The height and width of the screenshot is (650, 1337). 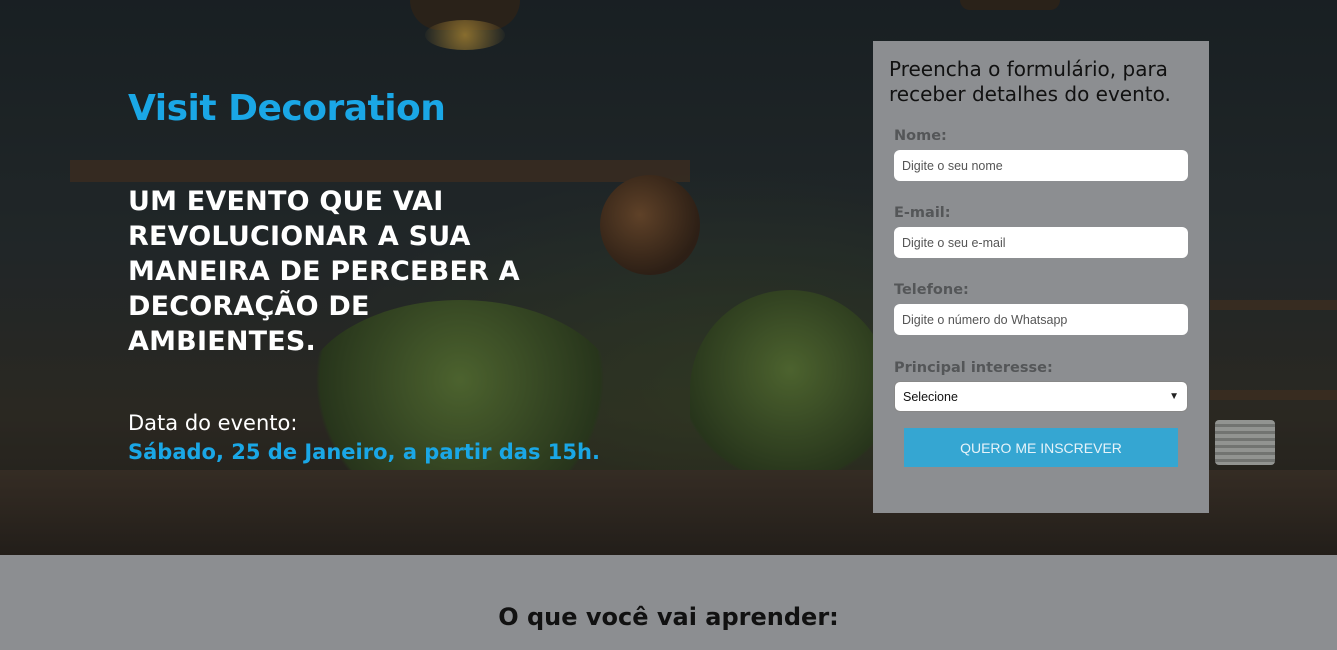 I want to click on phone-input, so click(x=1041, y=319).